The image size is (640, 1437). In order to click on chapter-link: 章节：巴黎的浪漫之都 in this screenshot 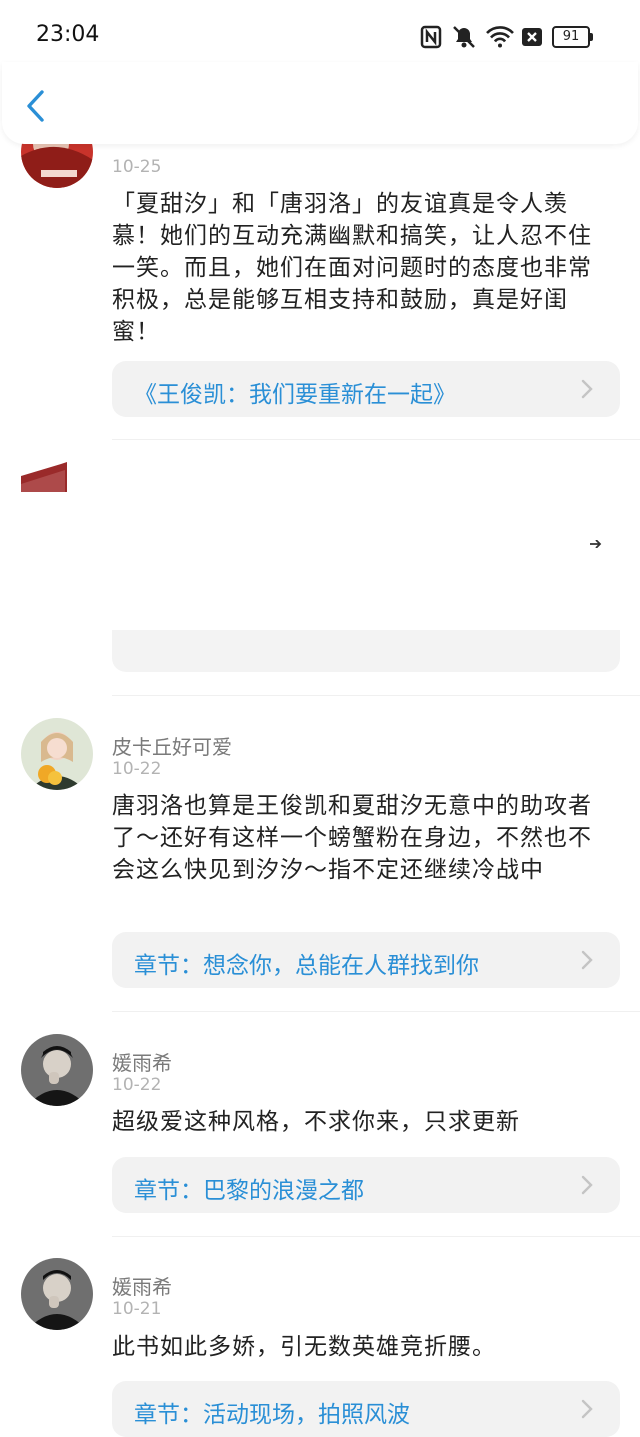, I will do `click(366, 1185)`.